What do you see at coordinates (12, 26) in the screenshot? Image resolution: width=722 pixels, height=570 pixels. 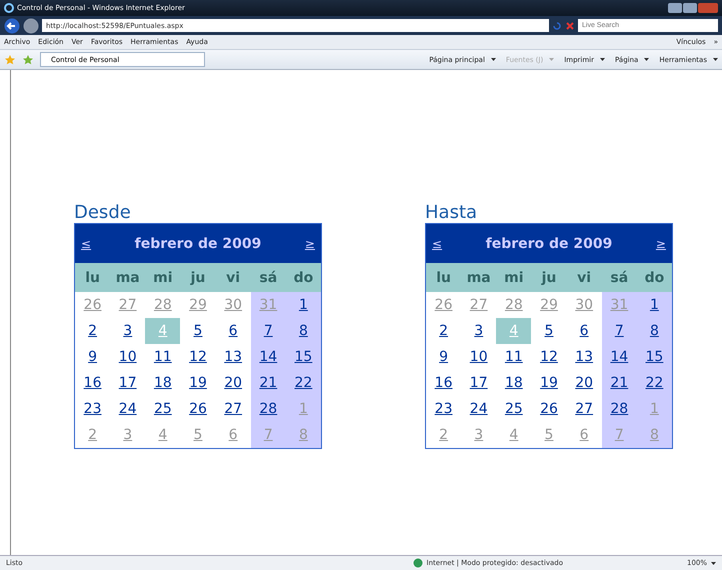 I see `back-icon` at bounding box center [12, 26].